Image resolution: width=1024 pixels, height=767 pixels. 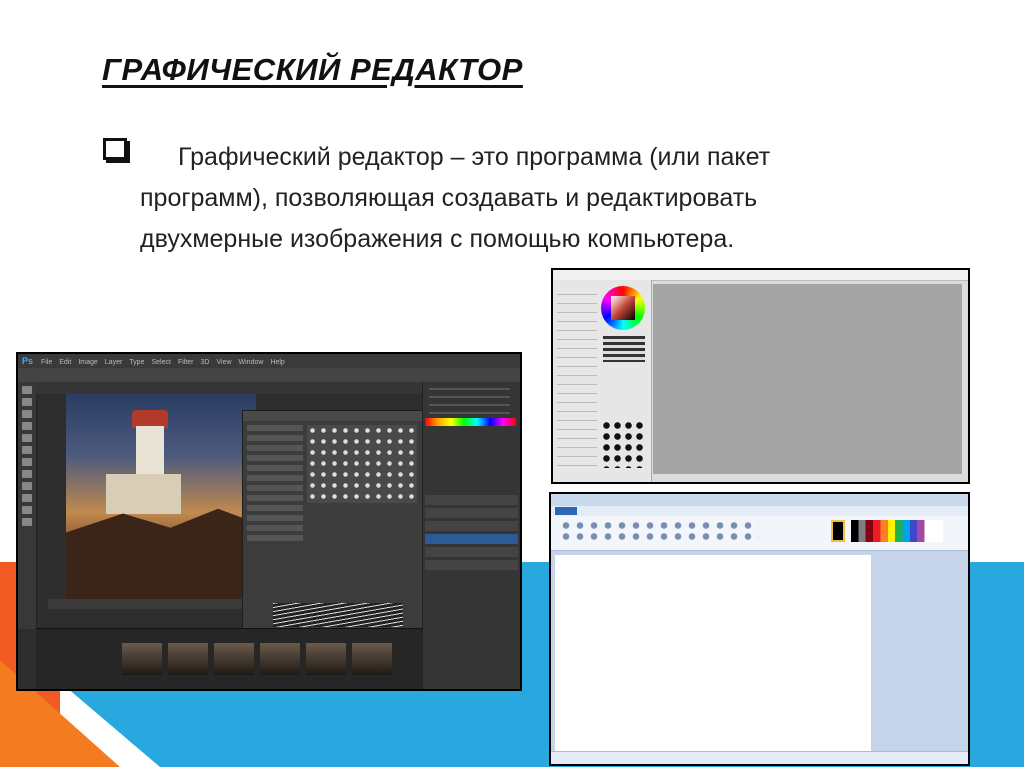 I want to click on sai-canvas, so click(x=807, y=379).